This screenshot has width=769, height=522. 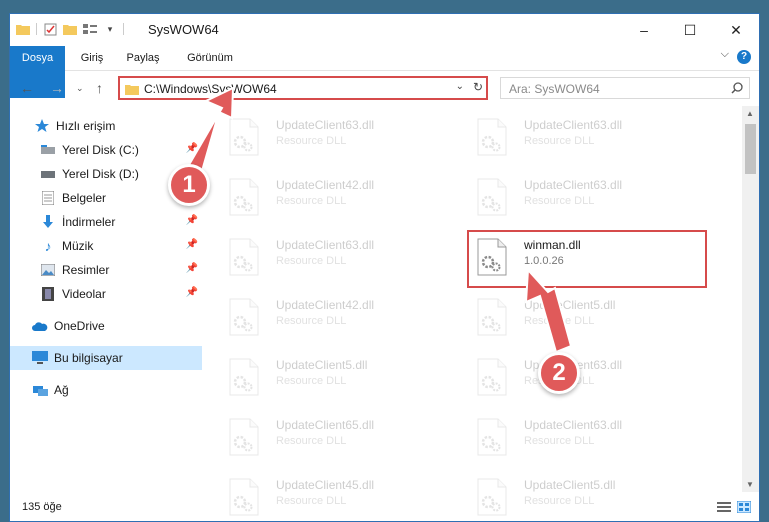 What do you see at coordinates (554, 89) in the screenshot?
I see `search-input: Ara: SysWOW64` at bounding box center [554, 89].